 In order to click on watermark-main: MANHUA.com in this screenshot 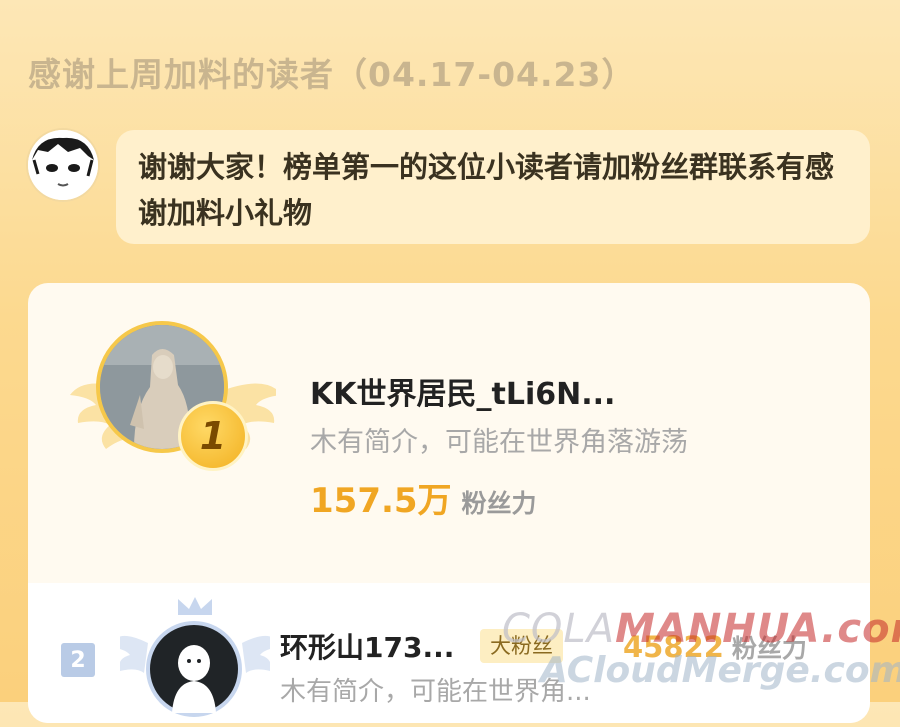, I will do `click(757, 629)`.